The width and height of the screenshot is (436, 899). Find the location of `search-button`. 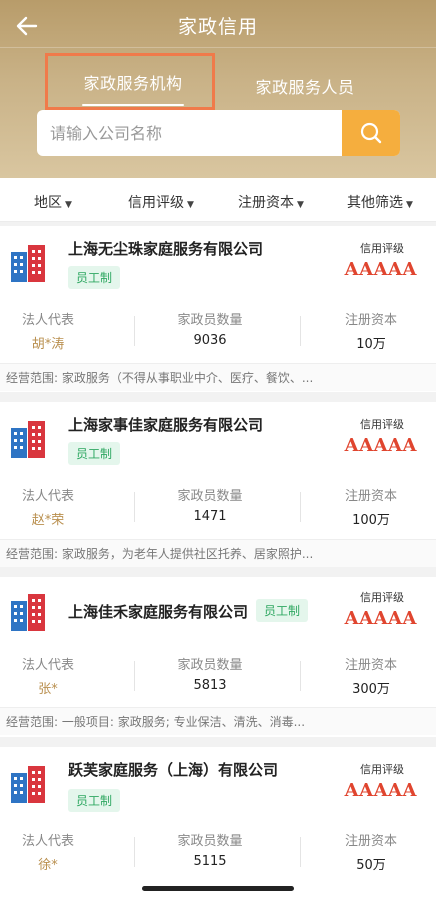

search-button is located at coordinates (371, 133).